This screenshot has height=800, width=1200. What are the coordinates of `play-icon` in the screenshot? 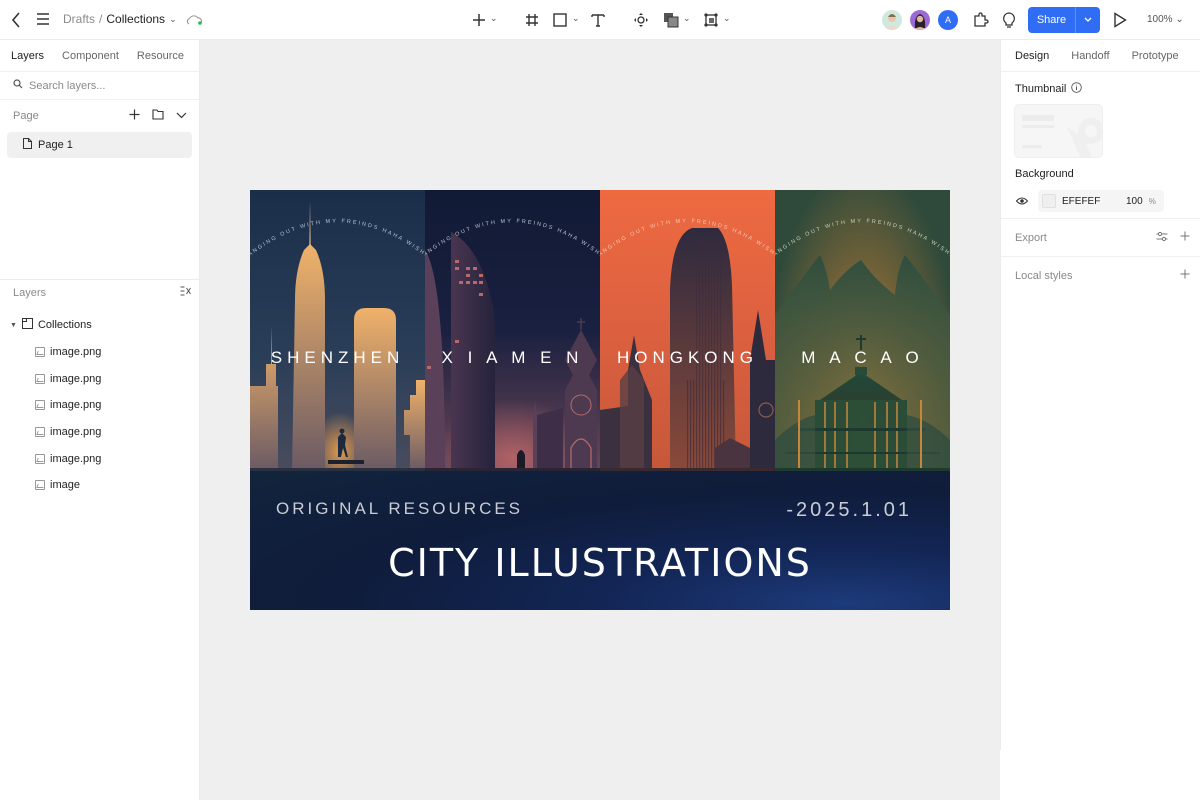 It's located at (1120, 20).